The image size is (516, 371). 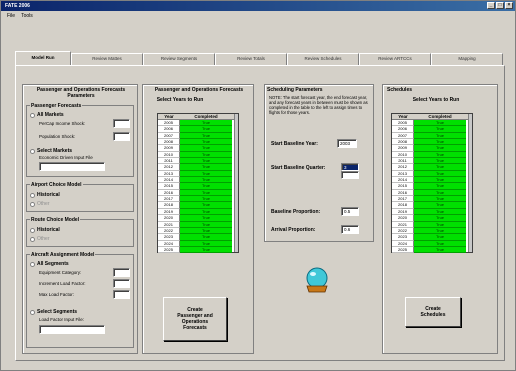 I want to click on start-year-label: Start Baseline Year:, so click(x=294, y=144).